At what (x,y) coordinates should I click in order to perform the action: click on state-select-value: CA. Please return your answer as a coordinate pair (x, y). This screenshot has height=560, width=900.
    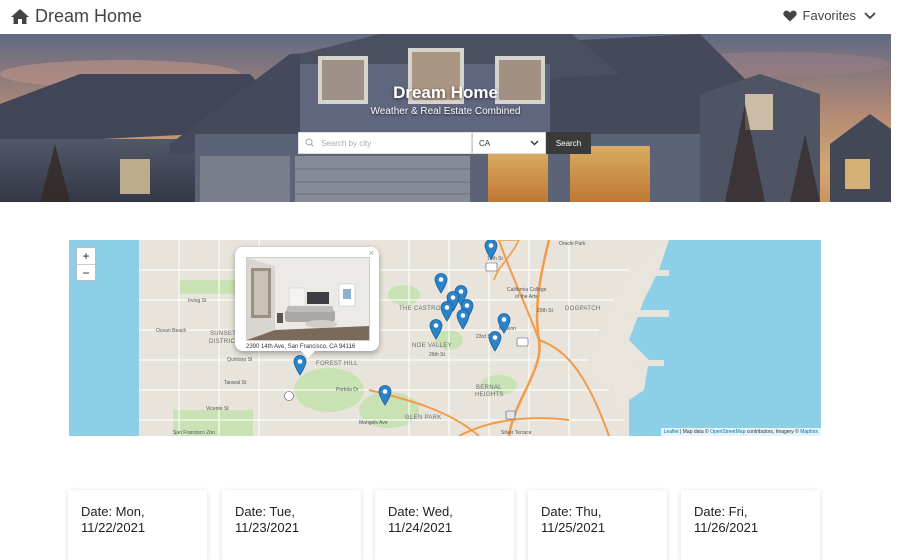
    Looking at the image, I should click on (485, 143).